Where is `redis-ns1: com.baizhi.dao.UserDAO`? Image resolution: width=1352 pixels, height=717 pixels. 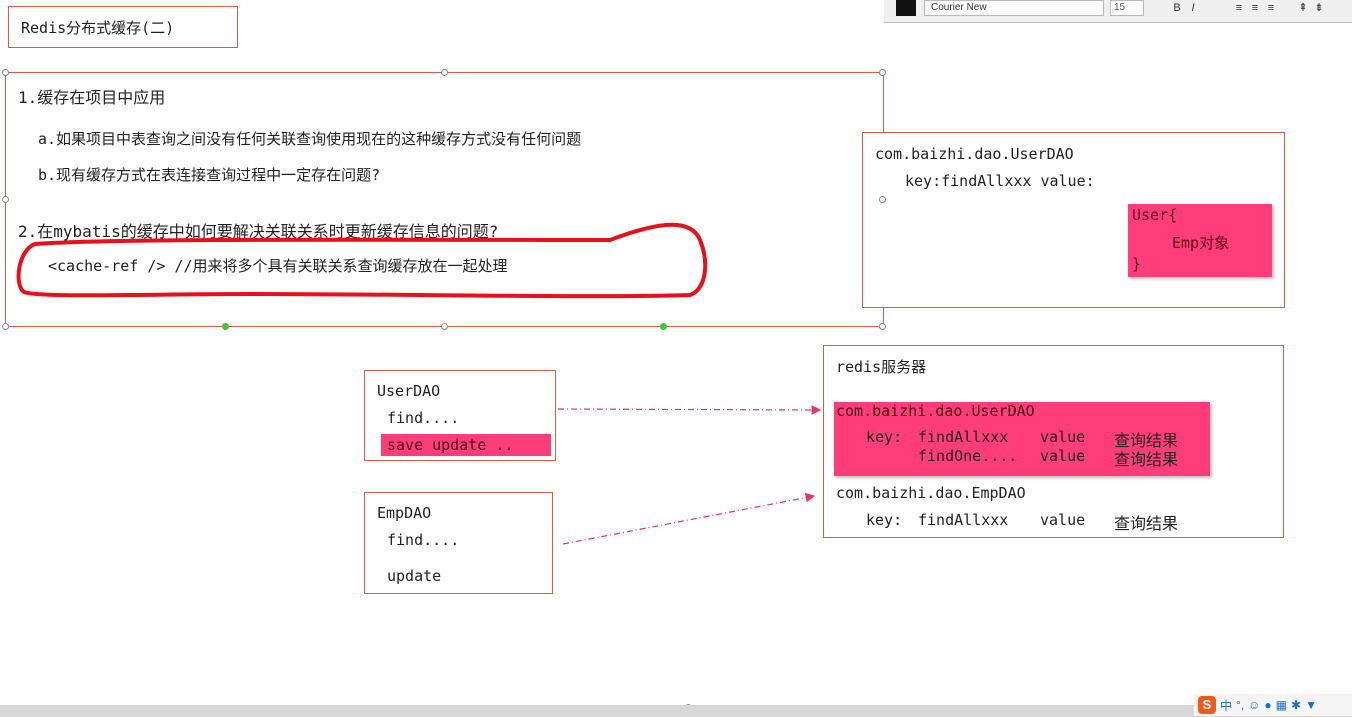 redis-ns1: com.baizhi.dao.UserDAO is located at coordinates (935, 411).